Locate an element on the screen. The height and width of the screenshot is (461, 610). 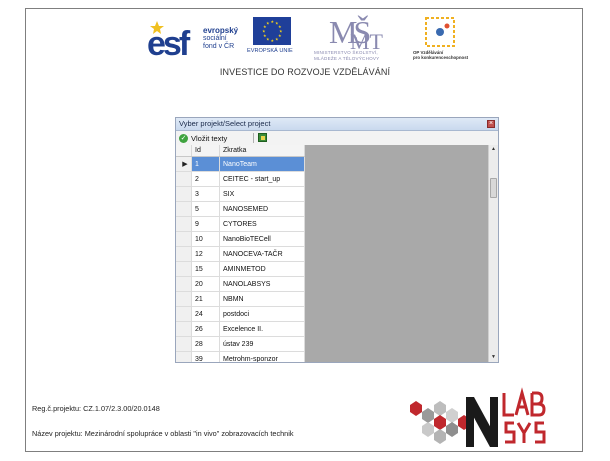
table-row: 2 CEITEC - start_up is located at coordinates (240, 179).